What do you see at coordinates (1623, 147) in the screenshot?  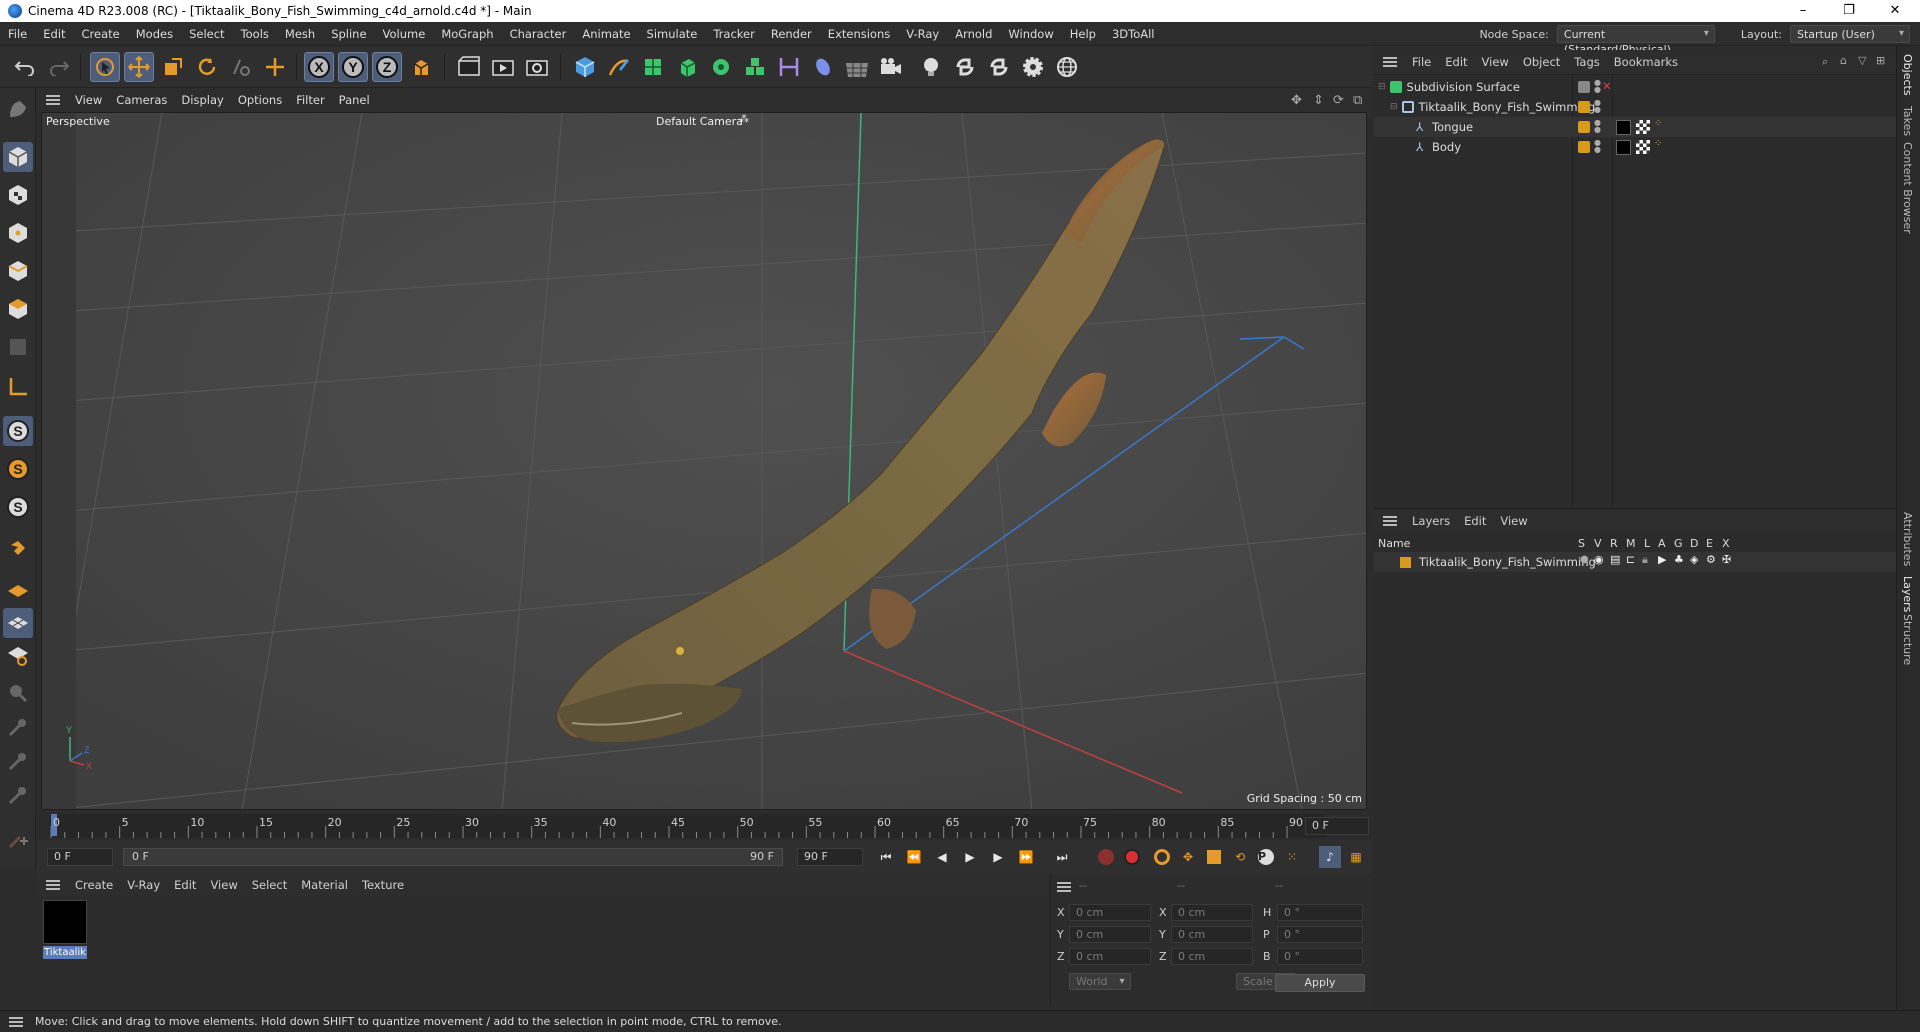 I see `material-tag-icon` at bounding box center [1623, 147].